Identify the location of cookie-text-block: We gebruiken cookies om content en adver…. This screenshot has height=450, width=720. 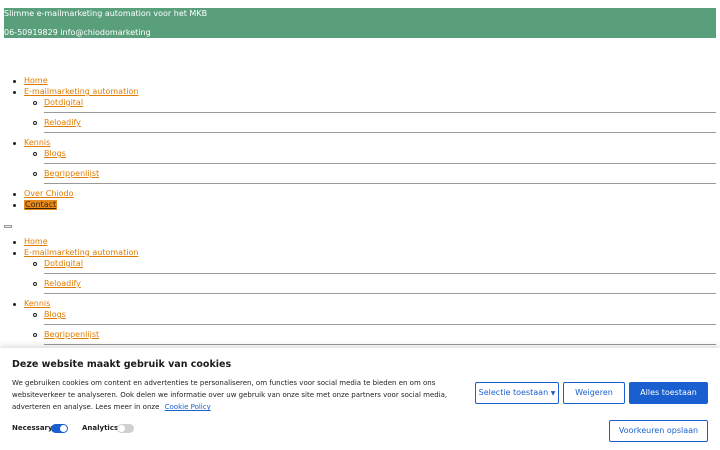
(237, 395).